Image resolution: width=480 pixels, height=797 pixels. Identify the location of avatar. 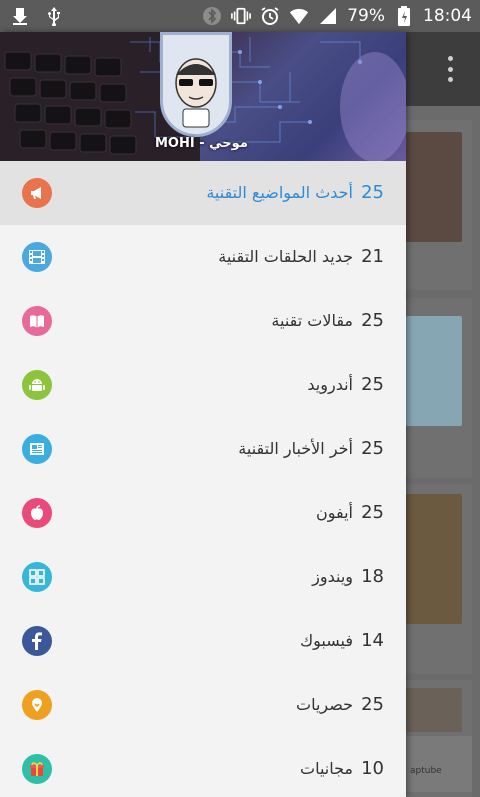
(196, 84).